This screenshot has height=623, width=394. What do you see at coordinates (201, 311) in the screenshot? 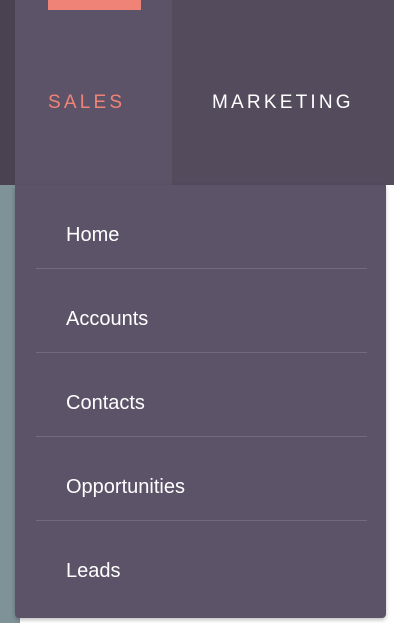
I see `menu-item-accounts: Accounts` at bounding box center [201, 311].